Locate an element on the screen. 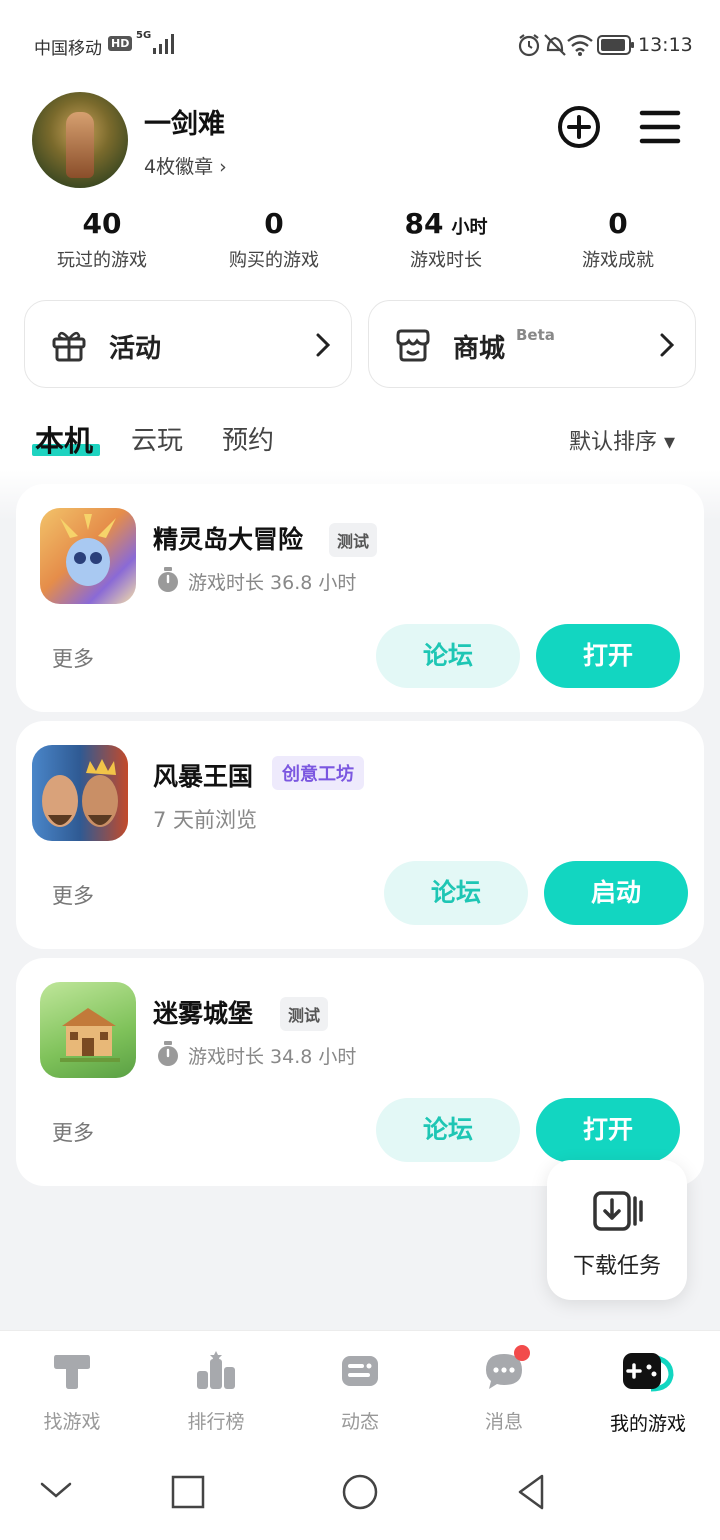 Image resolution: width=720 pixels, height=1540 pixels. play-time: 游戏时长 34.8 小时 is located at coordinates (272, 1057).